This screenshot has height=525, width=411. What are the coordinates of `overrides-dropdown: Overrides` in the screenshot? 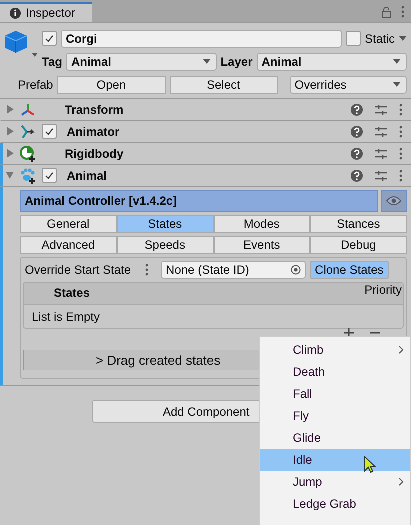 It's located at (349, 85).